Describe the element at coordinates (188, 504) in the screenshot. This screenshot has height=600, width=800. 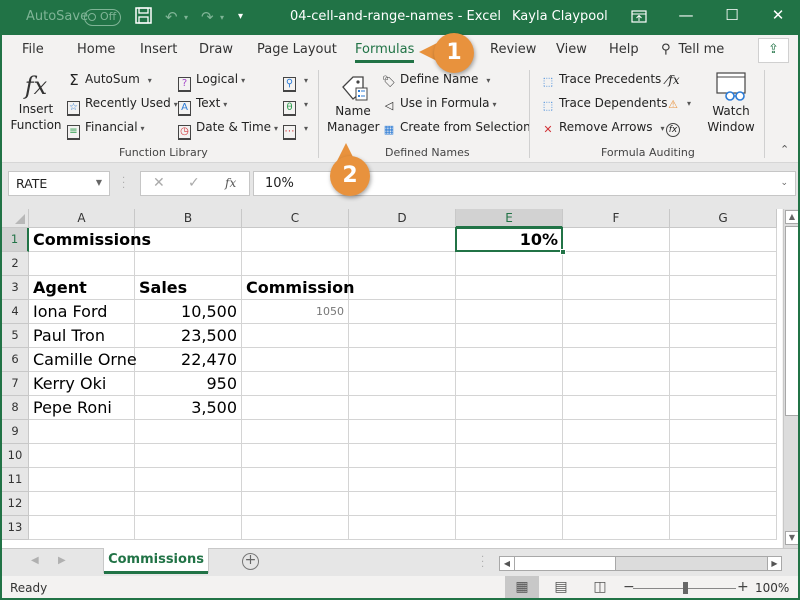
I see `cell-b12` at that location.